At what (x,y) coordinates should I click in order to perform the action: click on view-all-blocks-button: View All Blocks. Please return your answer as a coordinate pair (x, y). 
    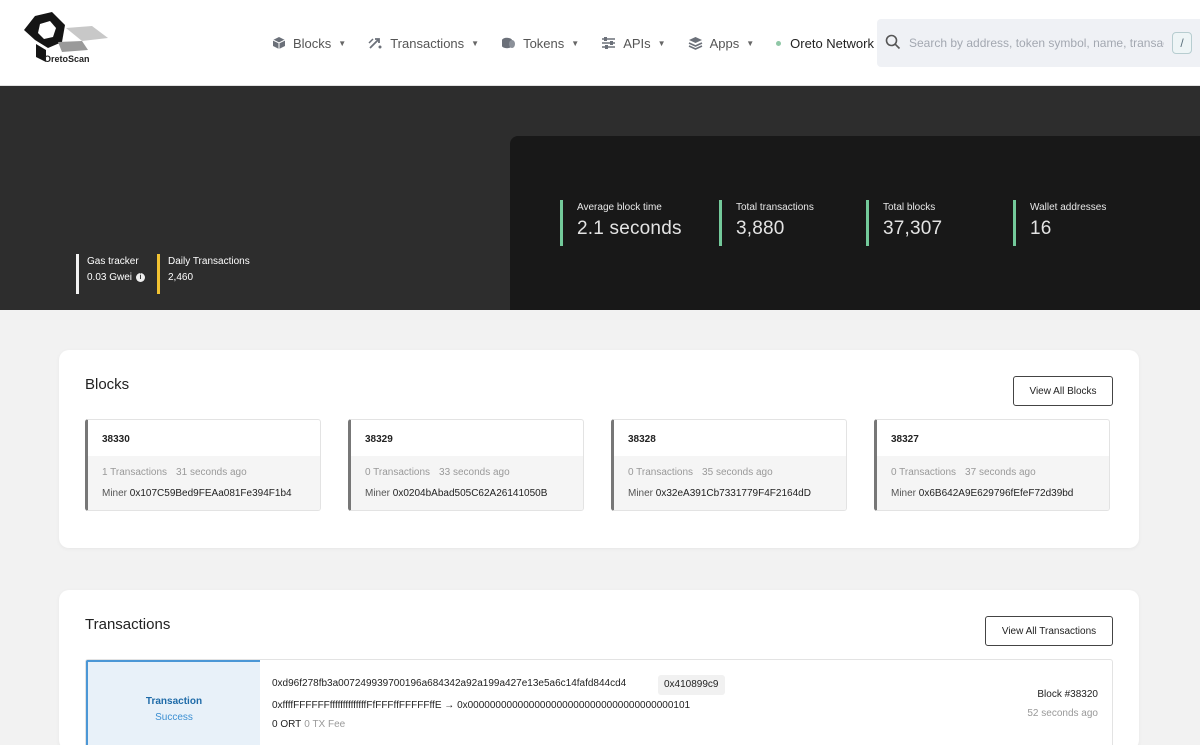
    Looking at the image, I should click on (1063, 391).